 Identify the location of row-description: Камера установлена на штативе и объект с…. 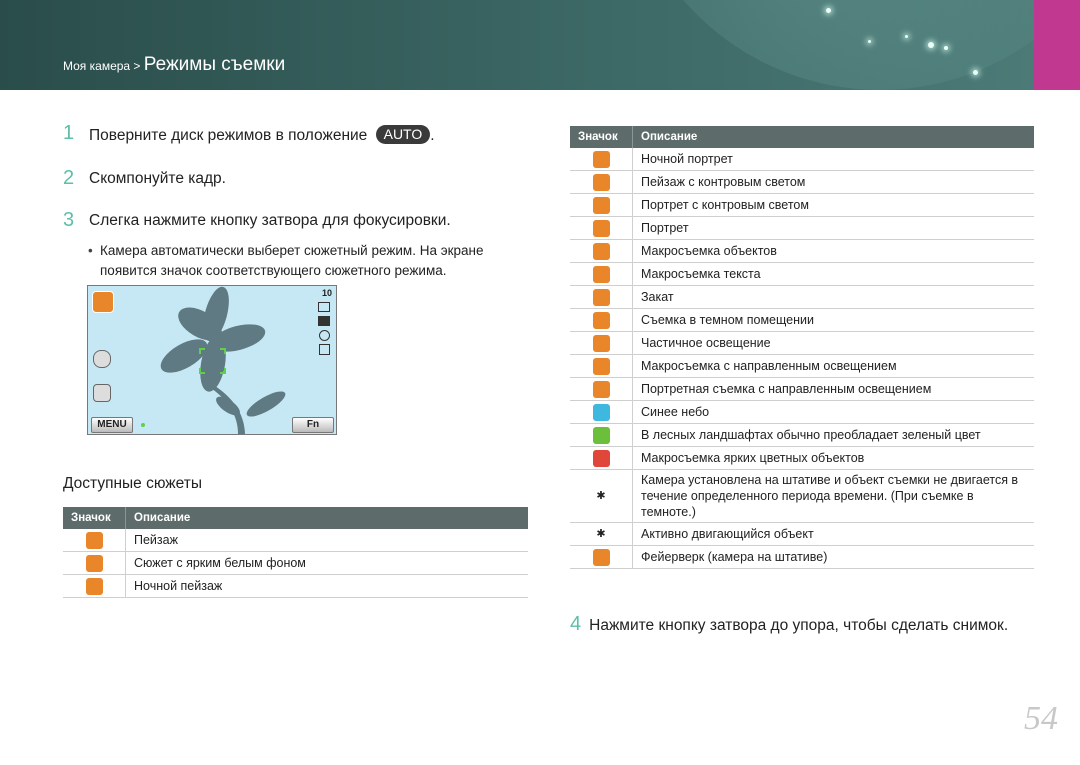
(833, 496).